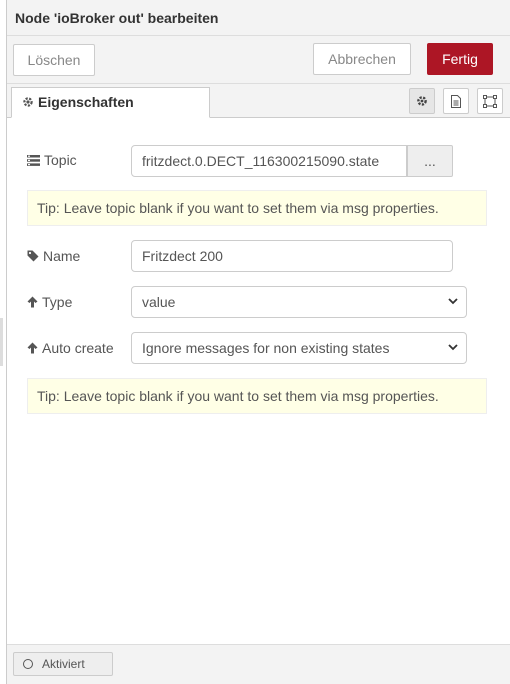 Image resolution: width=510 pixels, height=684 pixels. What do you see at coordinates (266, 348) in the screenshot?
I see `autocreate-select-value: Ignore messages for non existing states` at bounding box center [266, 348].